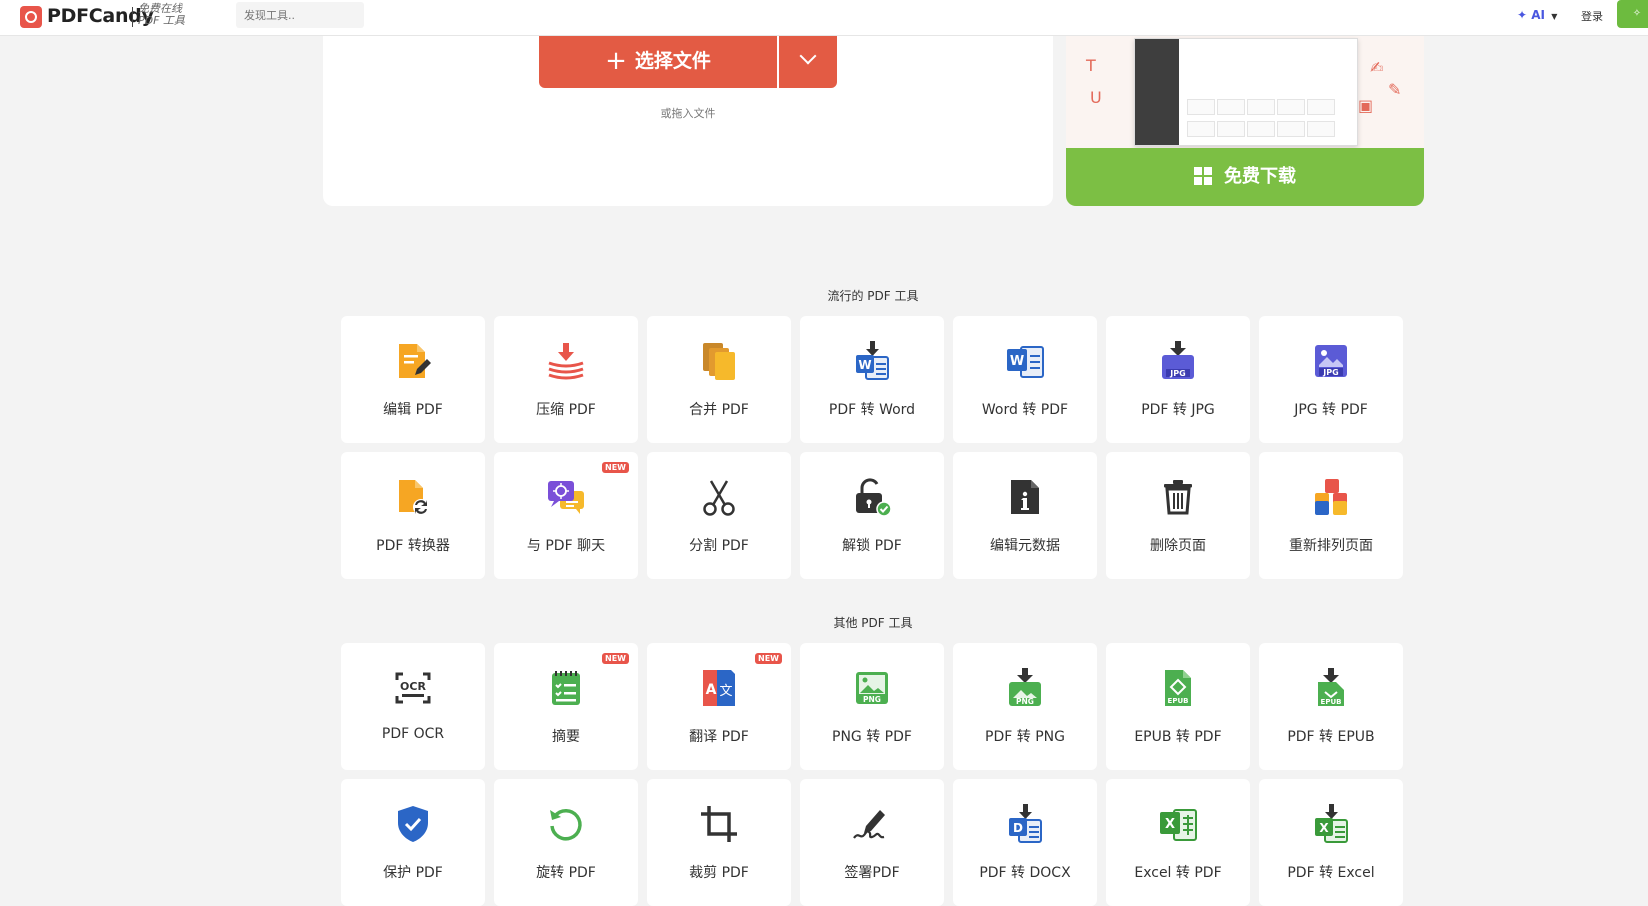  I want to click on tool-tile: PDF 转换器, so click(413, 515).